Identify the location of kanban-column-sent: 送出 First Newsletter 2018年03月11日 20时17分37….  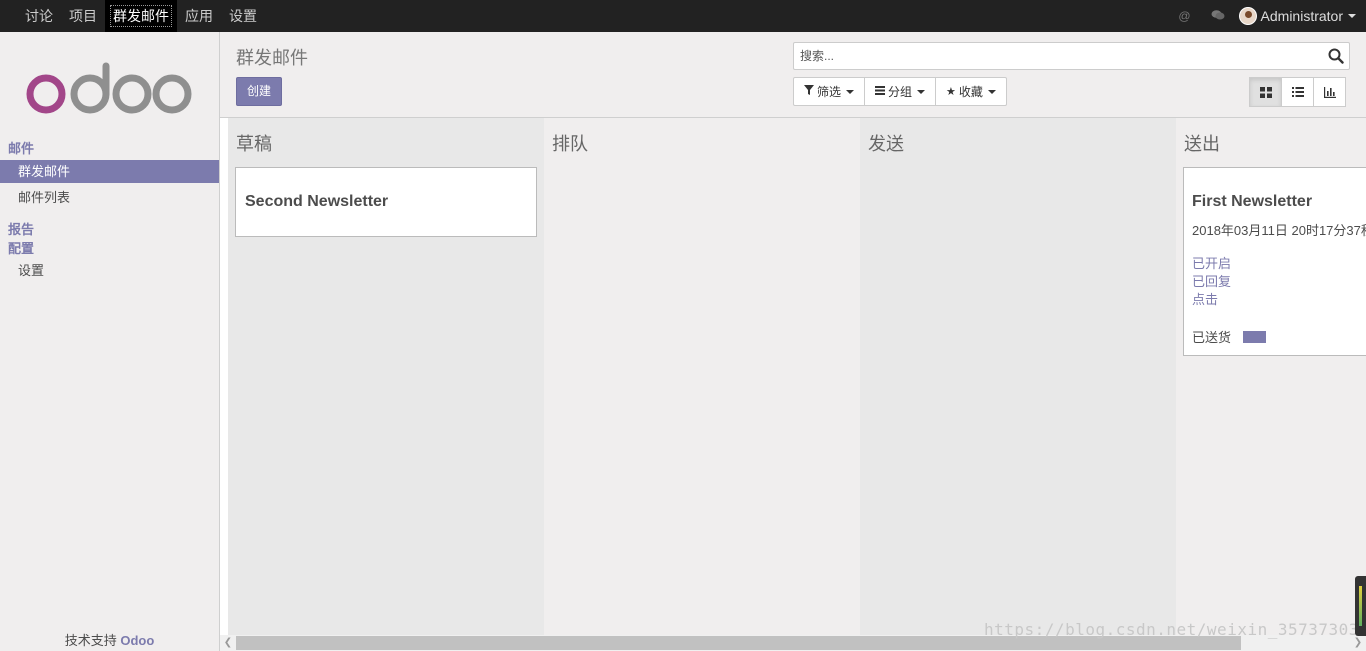
(1271, 376).